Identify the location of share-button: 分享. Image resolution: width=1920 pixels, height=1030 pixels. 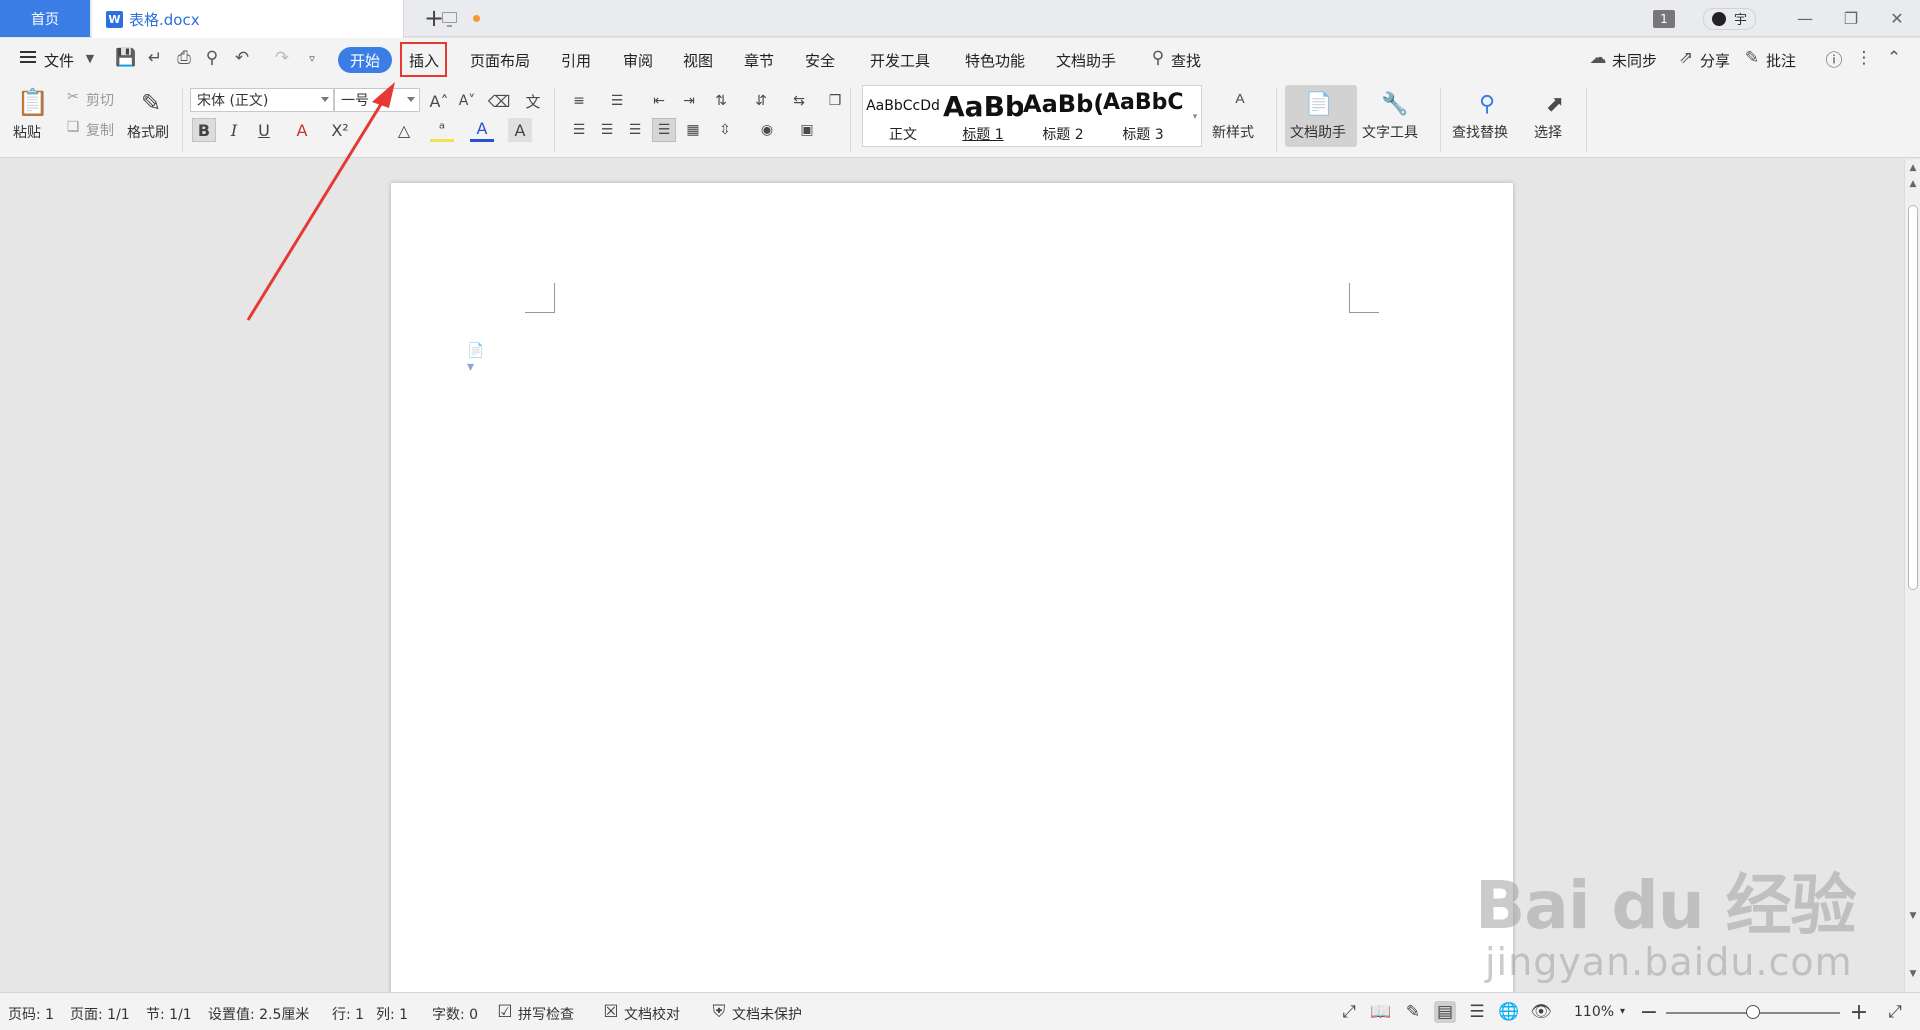
(1715, 60).